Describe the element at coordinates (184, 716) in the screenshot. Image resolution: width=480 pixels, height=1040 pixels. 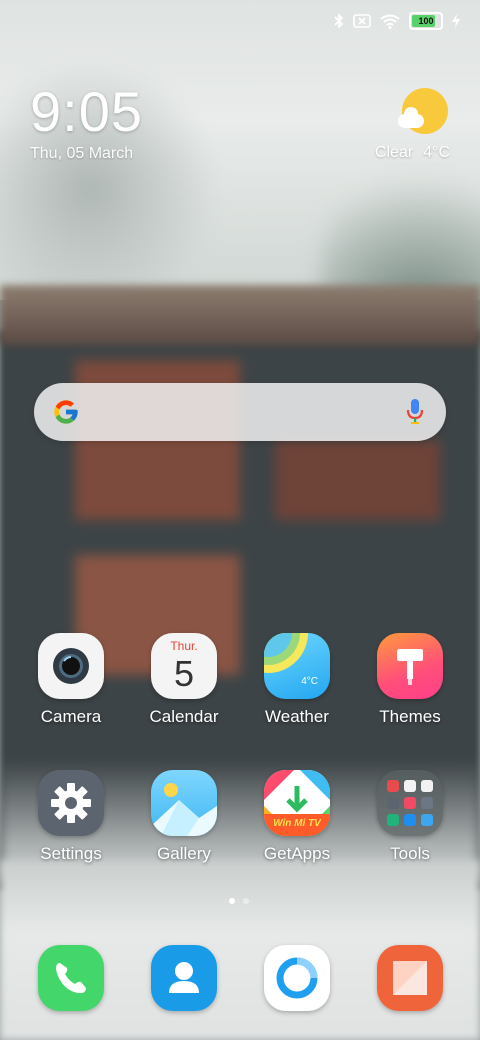
I see `app-label: Calendar` at that location.